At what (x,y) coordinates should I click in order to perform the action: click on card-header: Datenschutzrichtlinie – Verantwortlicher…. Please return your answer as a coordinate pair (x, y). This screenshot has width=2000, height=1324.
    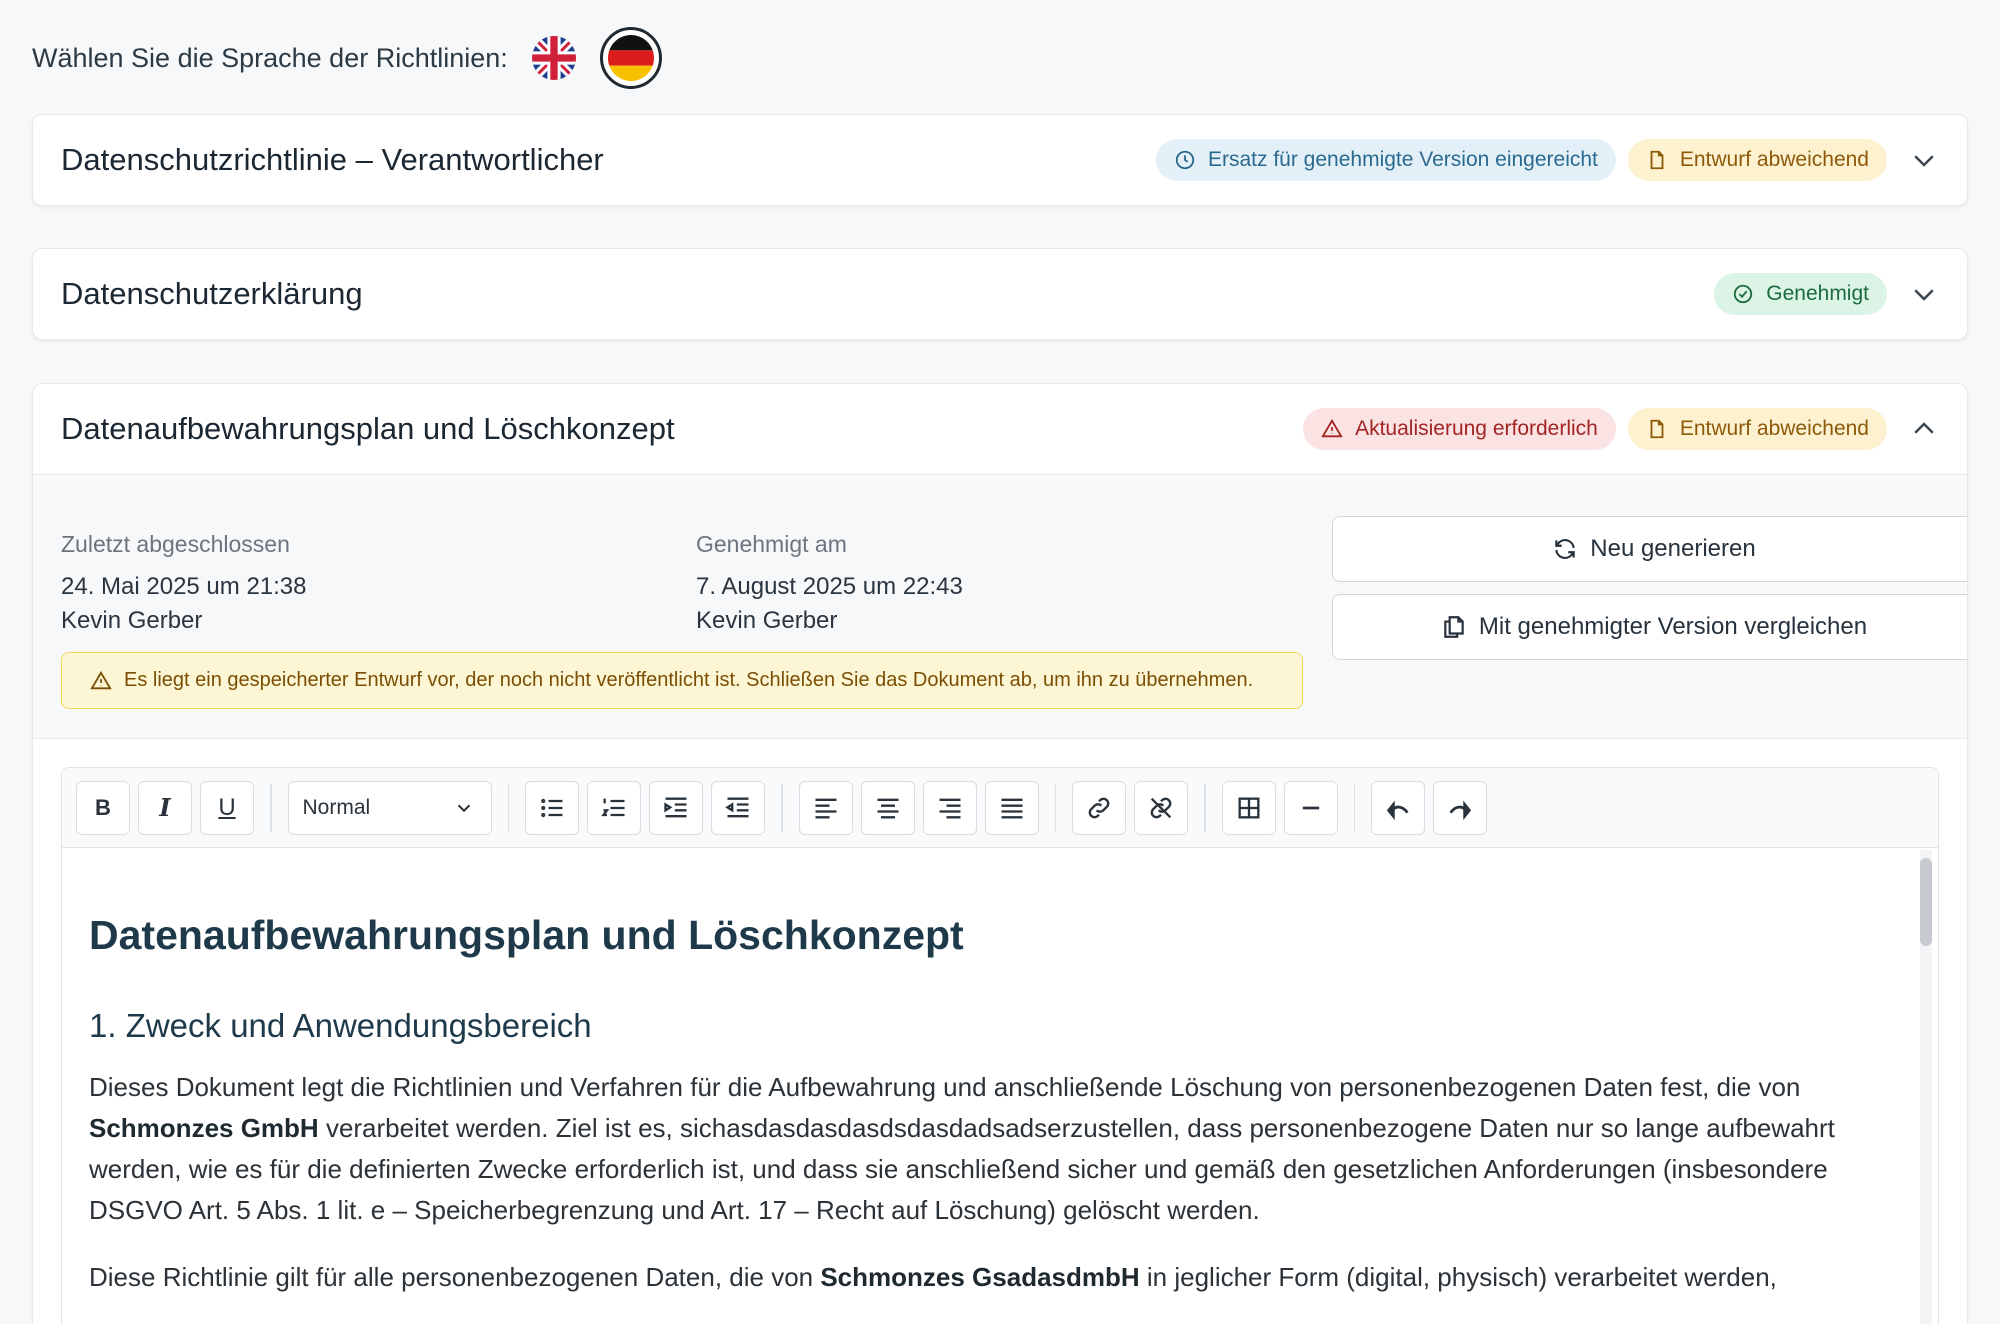
    Looking at the image, I should click on (1000, 160).